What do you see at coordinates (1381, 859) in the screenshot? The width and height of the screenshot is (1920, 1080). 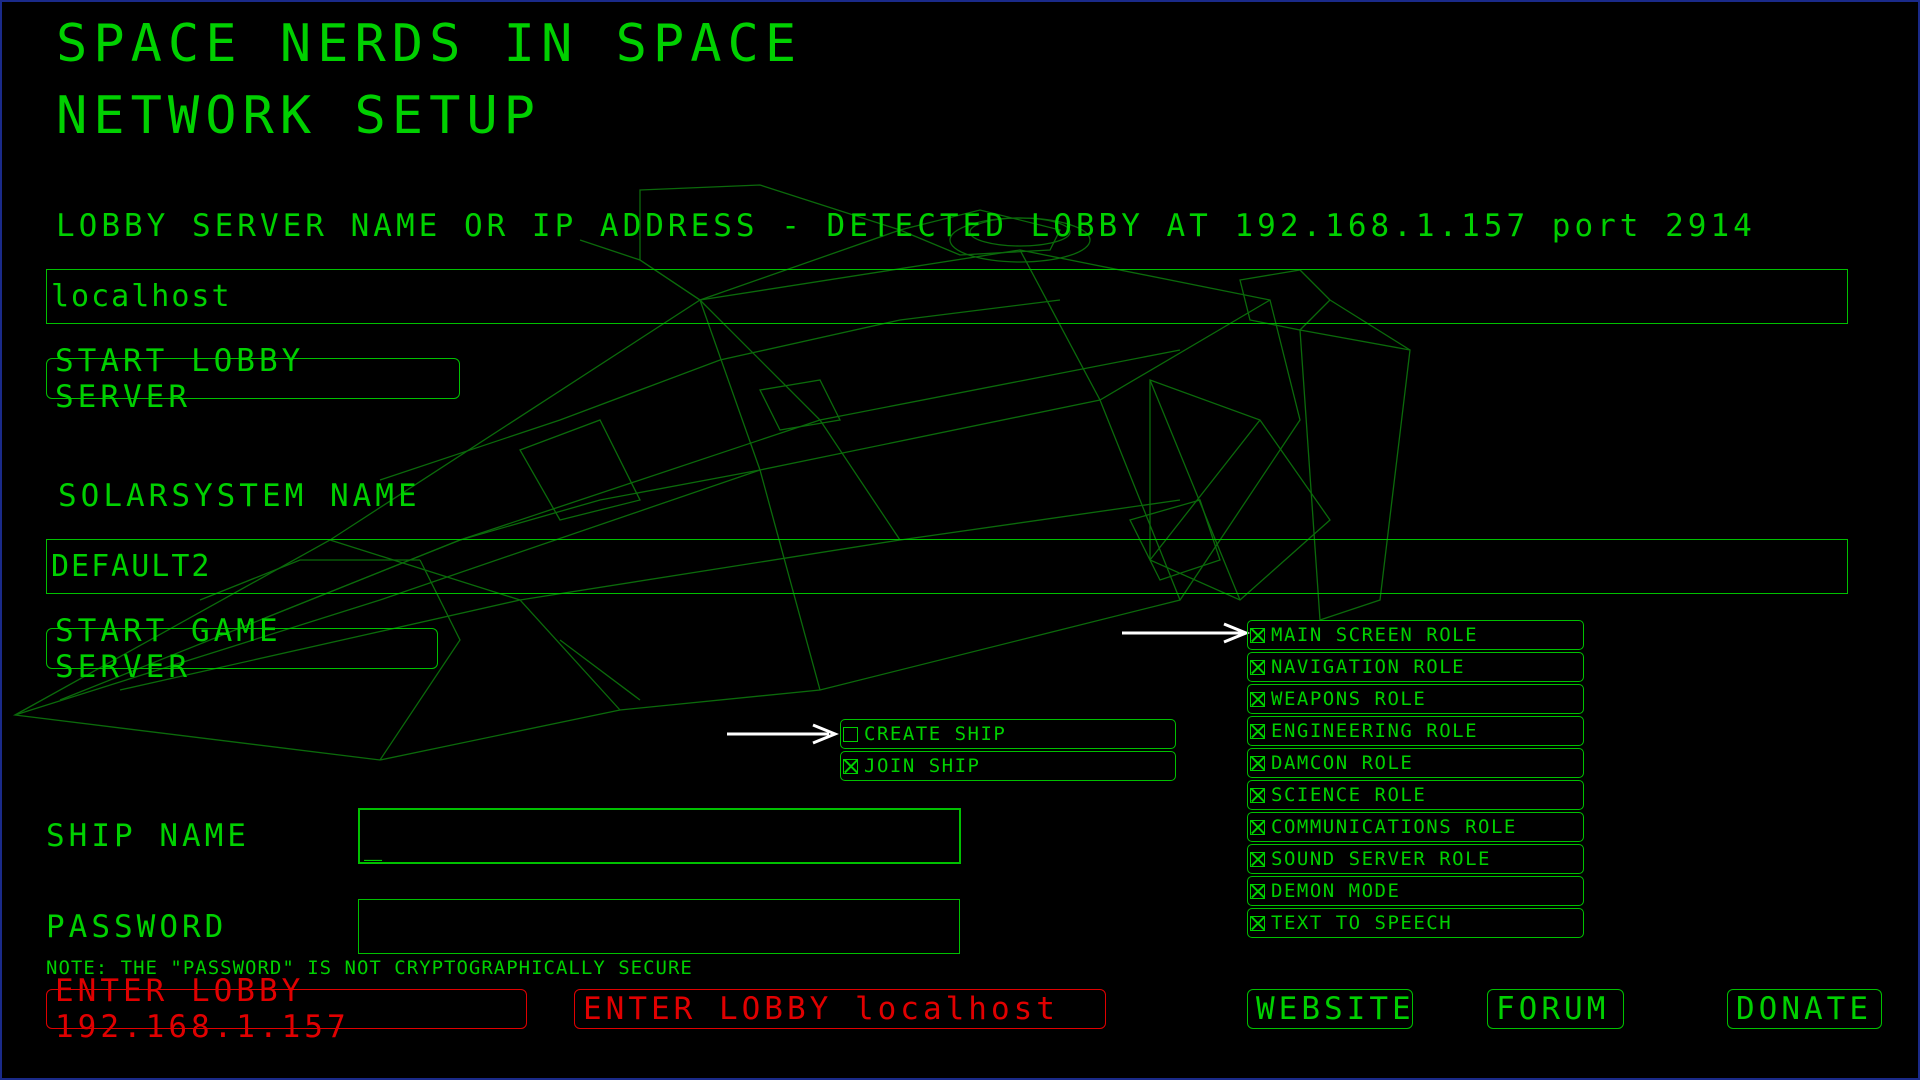 I see `role-label: SOUND SERVER ROLE` at bounding box center [1381, 859].